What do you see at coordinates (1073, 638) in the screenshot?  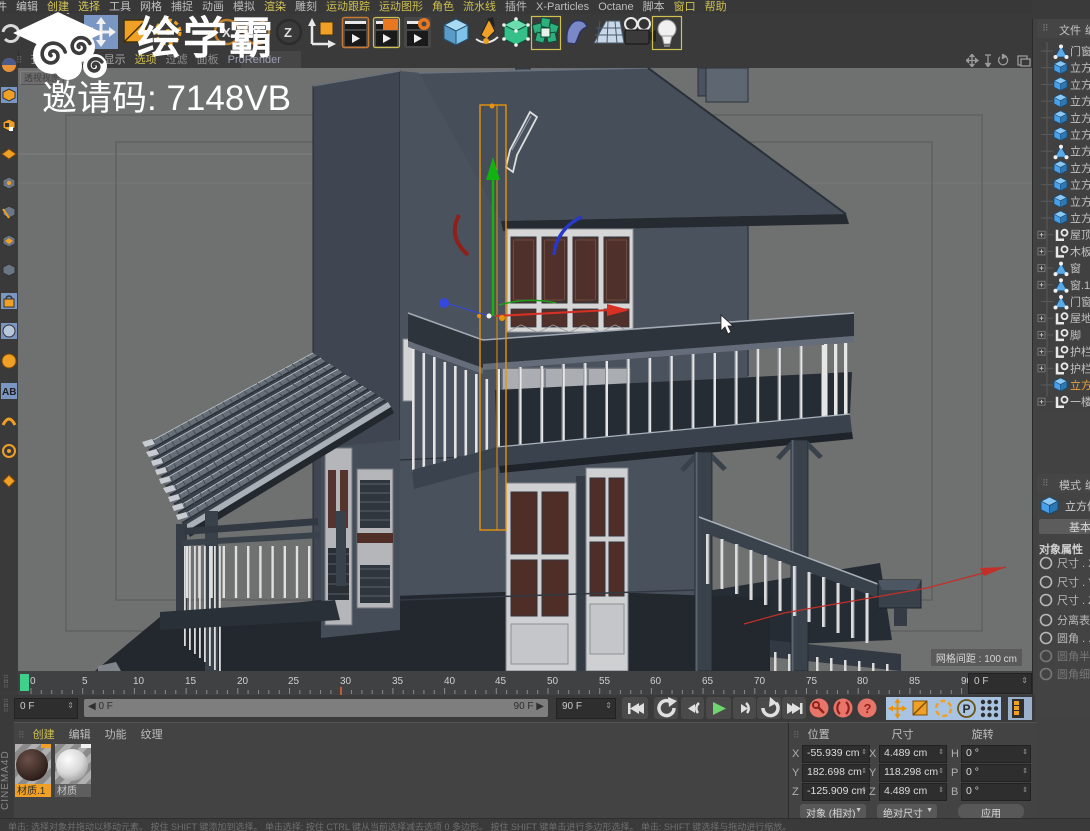 I see `svg-text: 圆角 . . .` at bounding box center [1073, 638].